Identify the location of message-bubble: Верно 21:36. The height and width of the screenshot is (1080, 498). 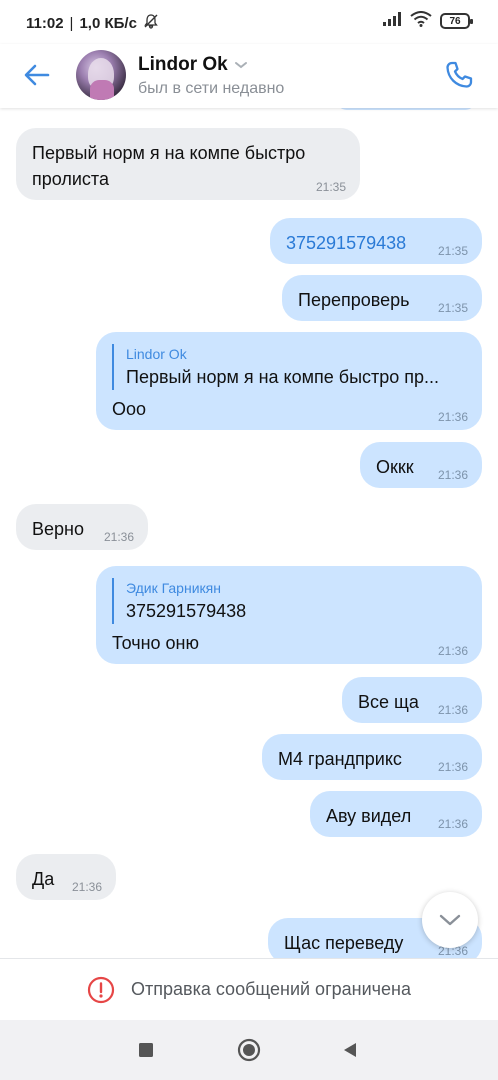
(82, 527).